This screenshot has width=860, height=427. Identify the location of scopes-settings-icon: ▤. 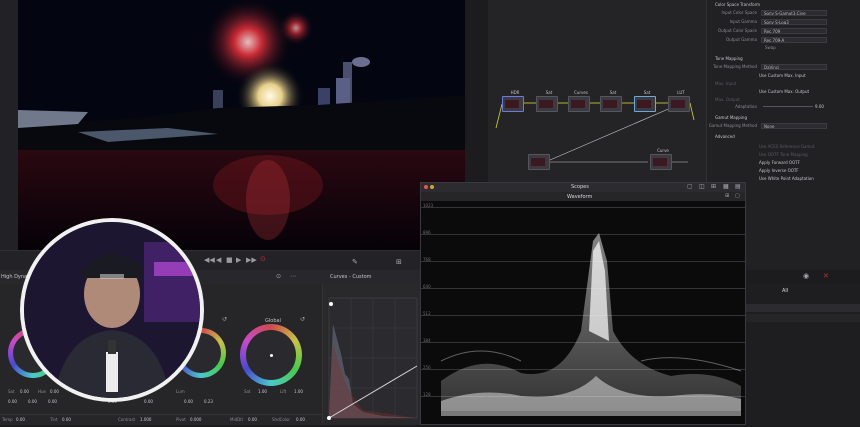
(738, 186).